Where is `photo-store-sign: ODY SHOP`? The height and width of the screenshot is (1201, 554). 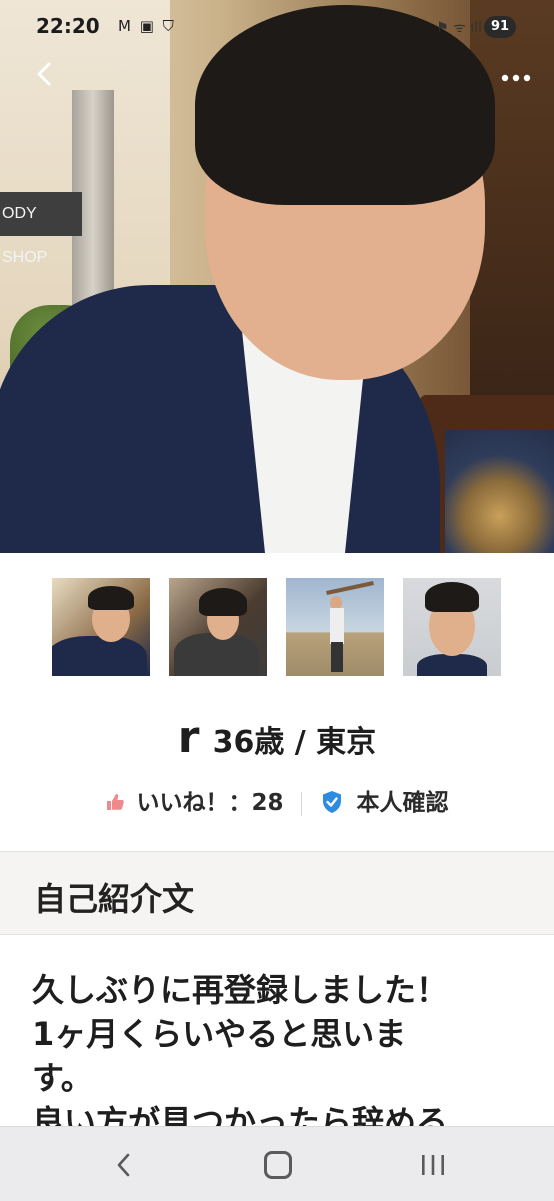
photo-store-sign: ODY SHOP is located at coordinates (41, 229).